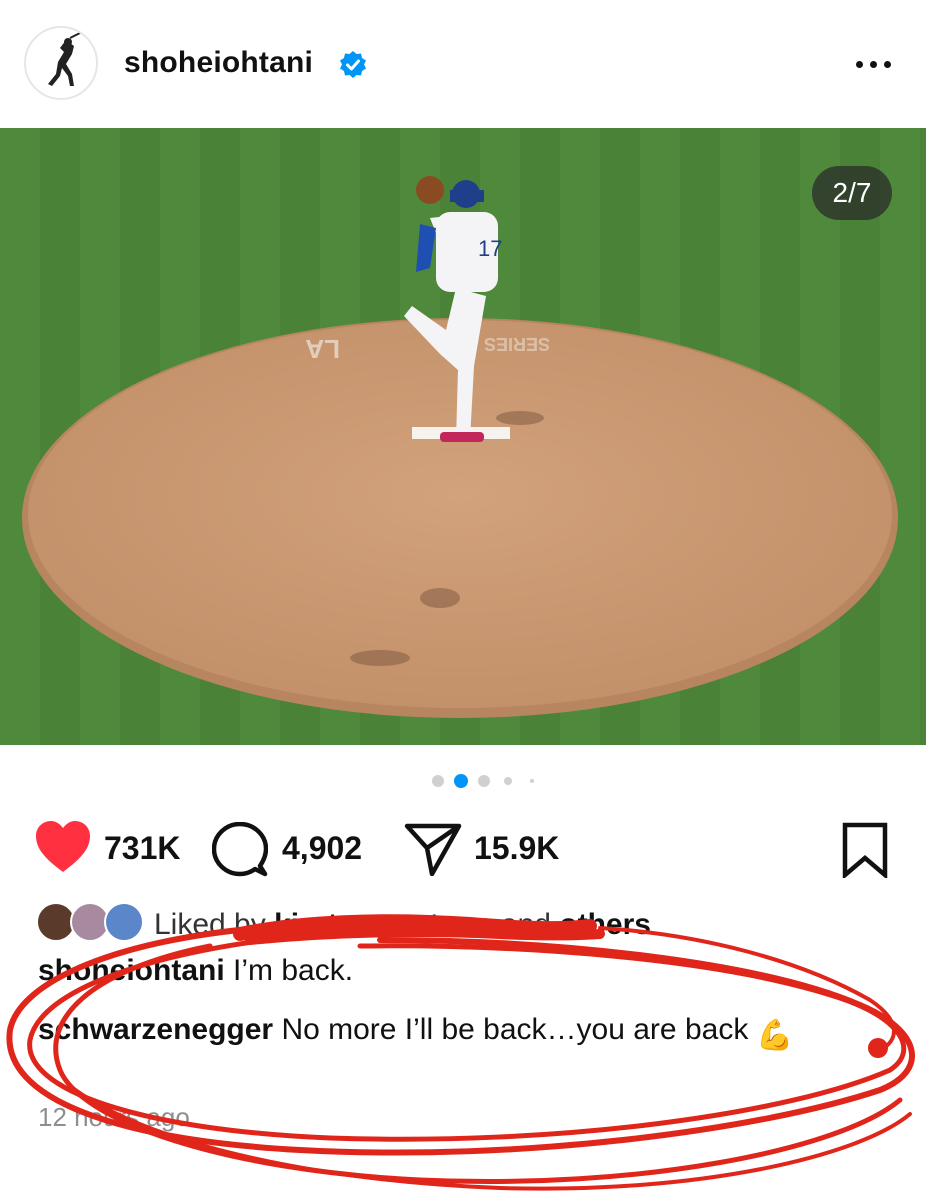  What do you see at coordinates (461, 781) in the screenshot?
I see `carousel-dot-active` at bounding box center [461, 781].